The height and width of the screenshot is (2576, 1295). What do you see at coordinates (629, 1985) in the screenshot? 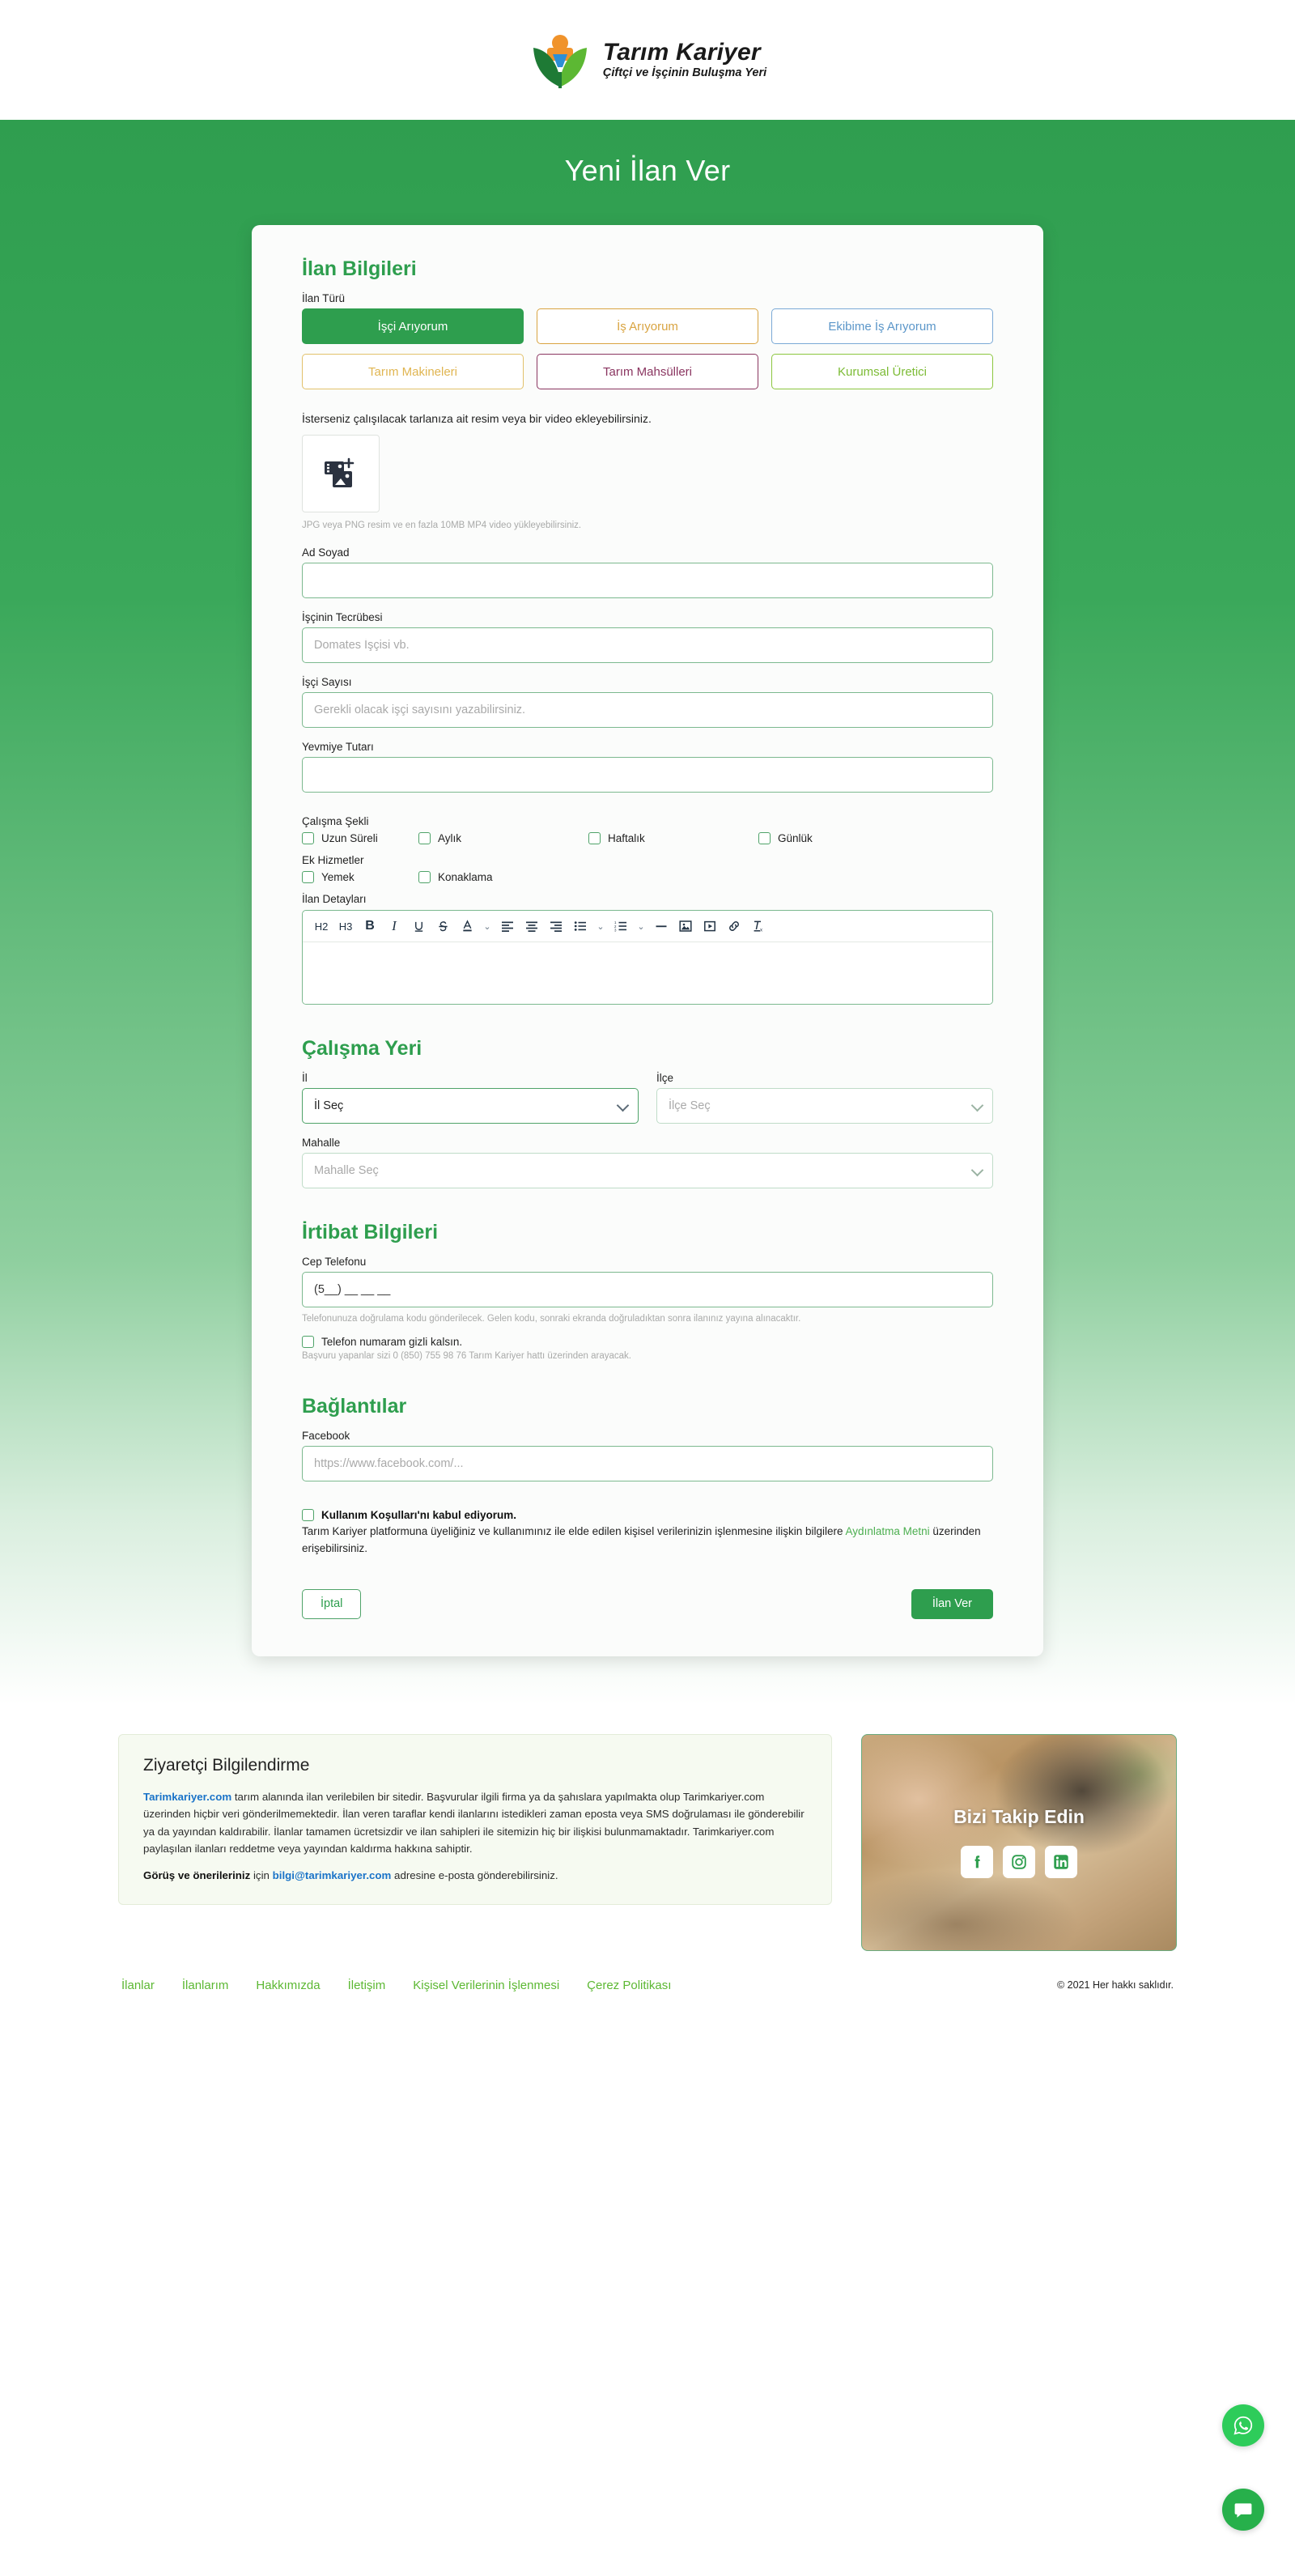
I see `footer-link-cerez-politikasi: Çerez Politikası` at bounding box center [629, 1985].